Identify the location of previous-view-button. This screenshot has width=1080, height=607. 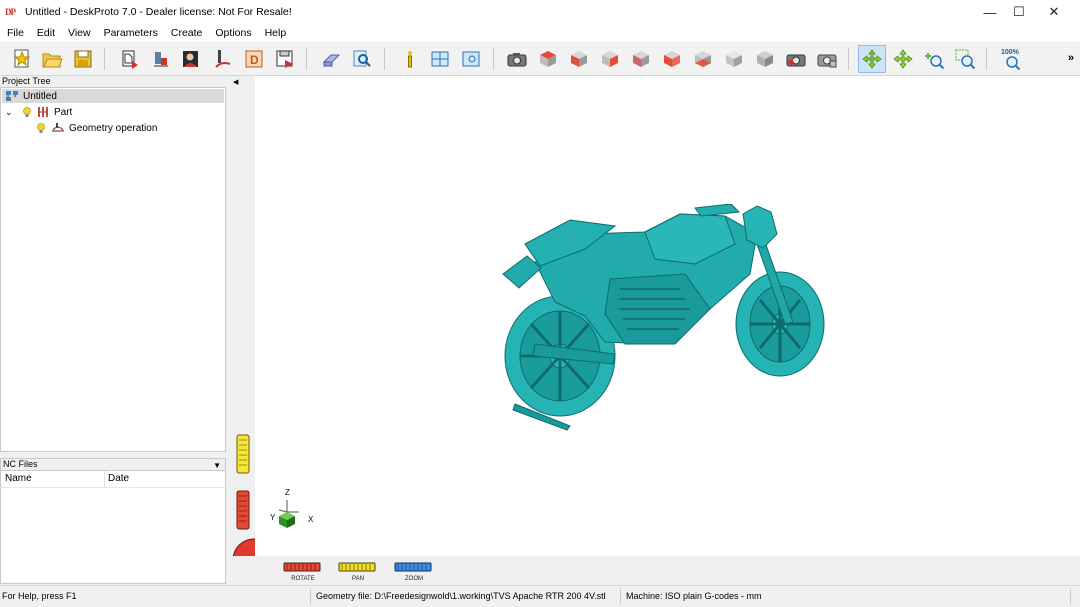
(796, 59).